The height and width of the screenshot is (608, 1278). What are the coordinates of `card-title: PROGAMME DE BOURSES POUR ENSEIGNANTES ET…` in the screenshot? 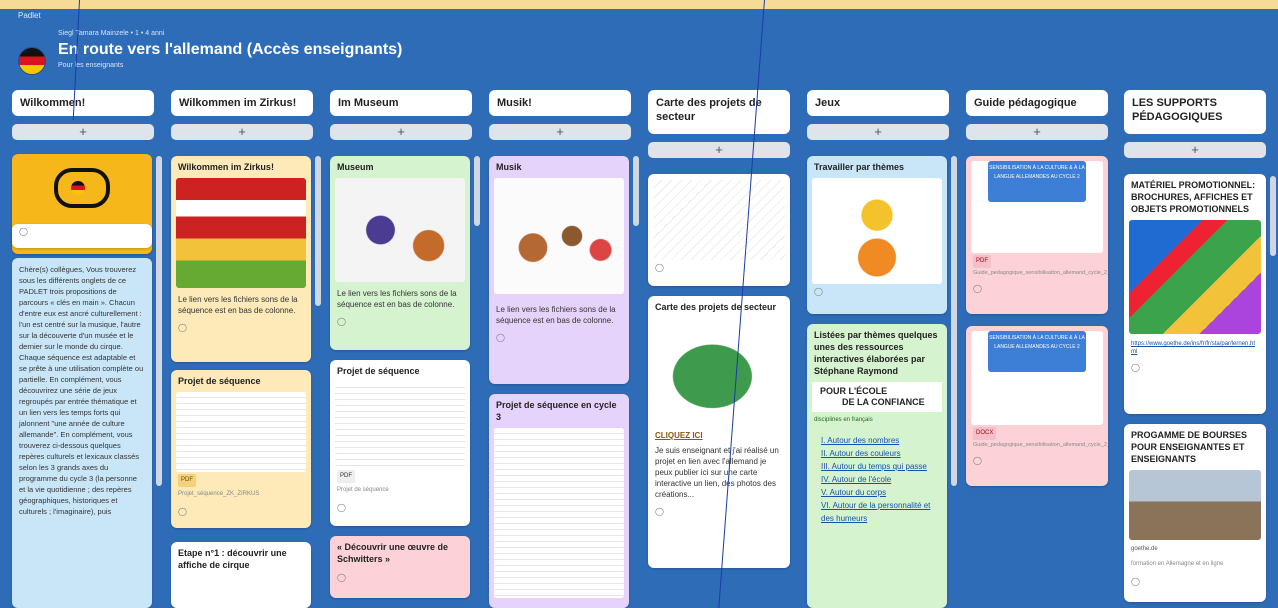 It's located at (1189, 447).